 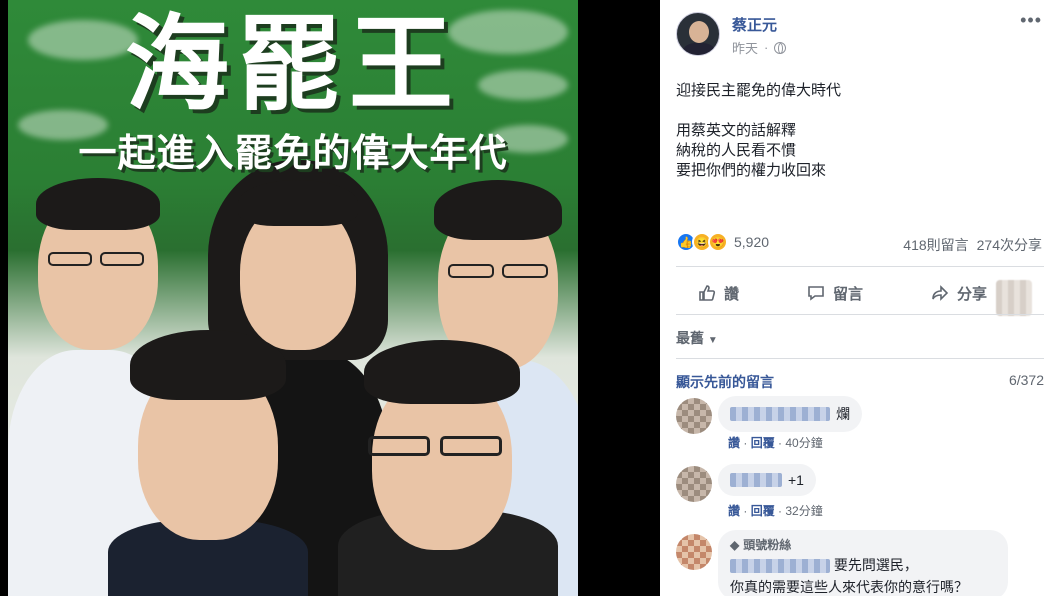 What do you see at coordinates (736, 150) in the screenshot?
I see `post-text-line: 納稅的人民看不慣` at bounding box center [736, 150].